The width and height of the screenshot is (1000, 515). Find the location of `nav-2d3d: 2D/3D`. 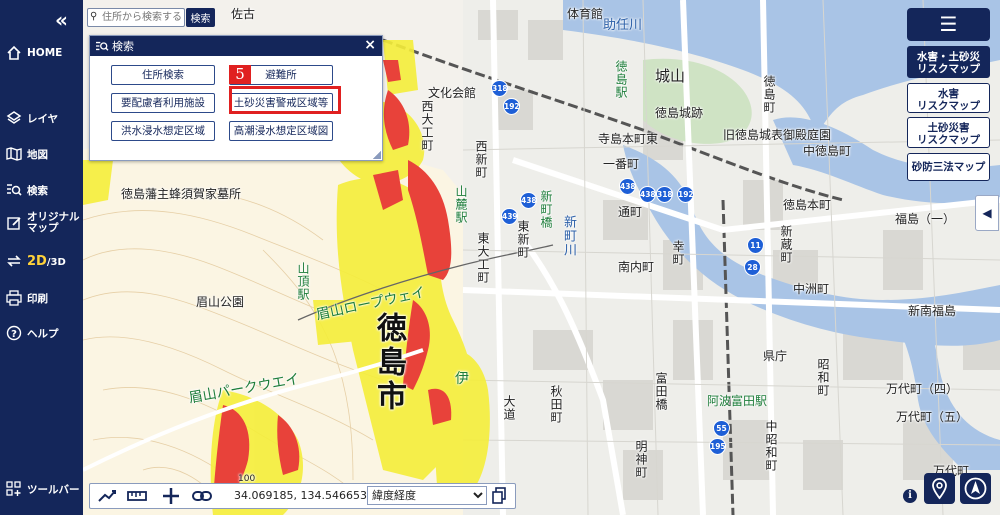

nav-2d3d: 2D/3D is located at coordinates (36, 261).